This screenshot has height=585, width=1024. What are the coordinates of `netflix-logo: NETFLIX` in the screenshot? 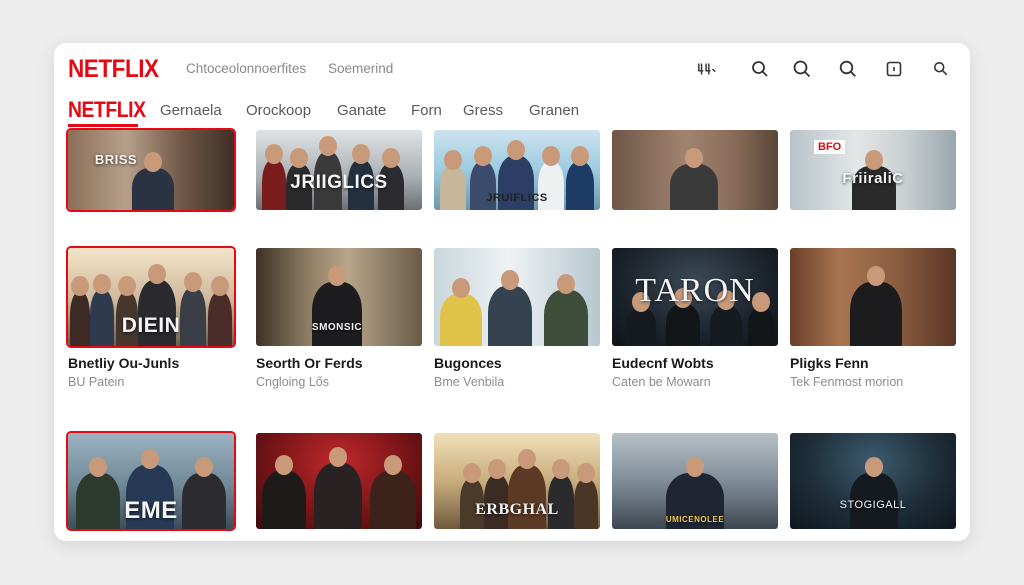 It's located at (113, 69).